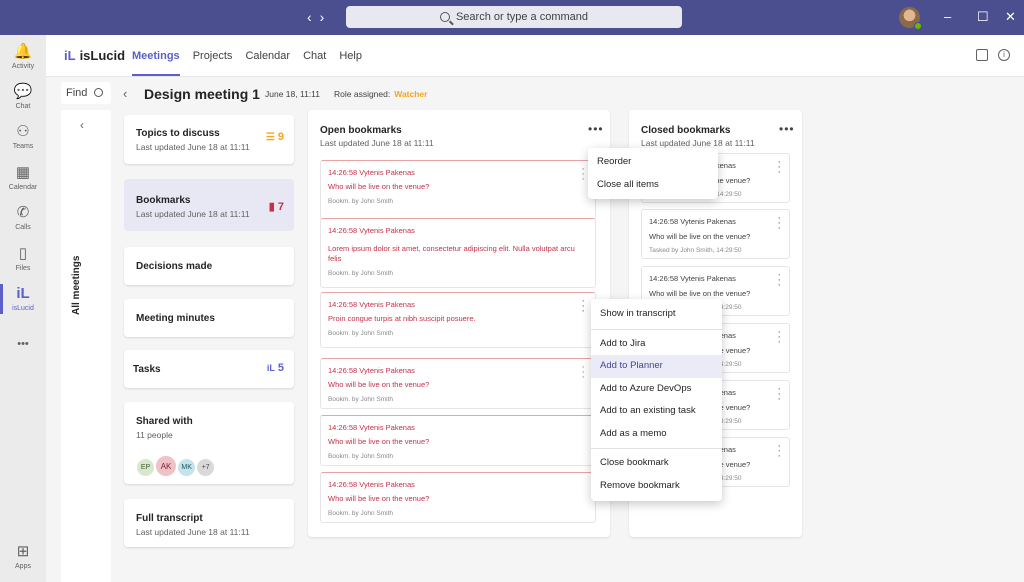  Describe the element at coordinates (947, 16) in the screenshot. I see `minimize-button: –` at that location.